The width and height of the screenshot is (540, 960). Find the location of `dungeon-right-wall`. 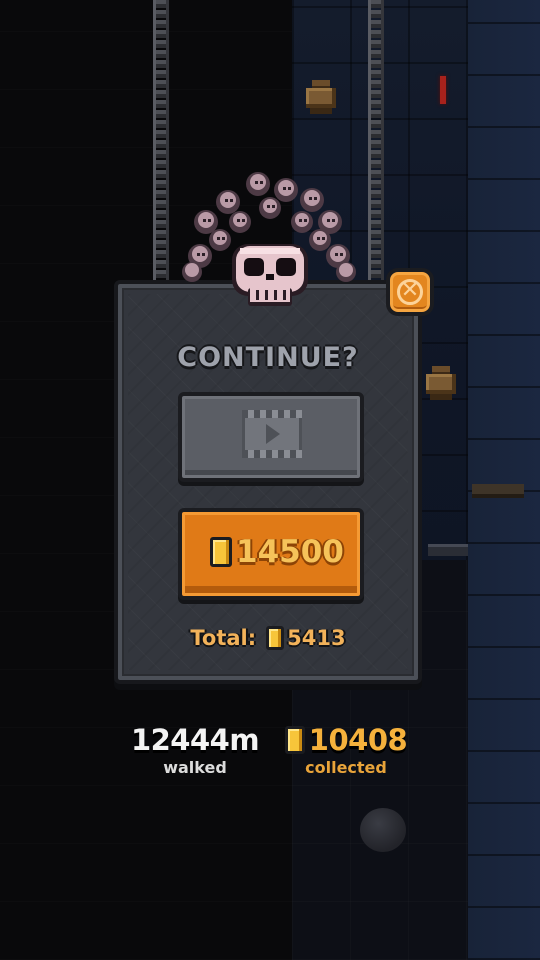

dungeon-right-wall is located at coordinates (504, 480).